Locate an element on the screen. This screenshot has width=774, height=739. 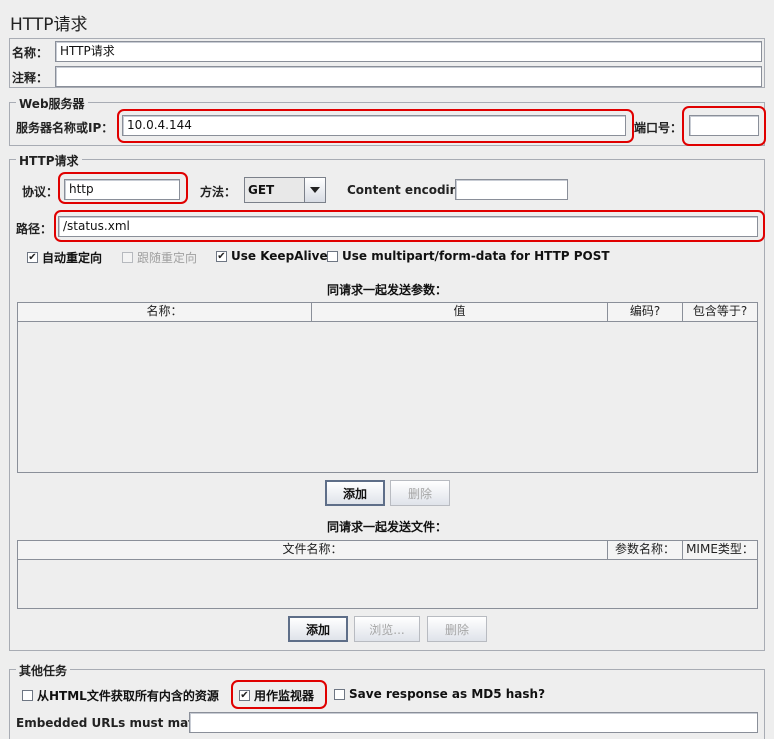
files-col-mimetype: MIME类型： is located at coordinates (720, 550).